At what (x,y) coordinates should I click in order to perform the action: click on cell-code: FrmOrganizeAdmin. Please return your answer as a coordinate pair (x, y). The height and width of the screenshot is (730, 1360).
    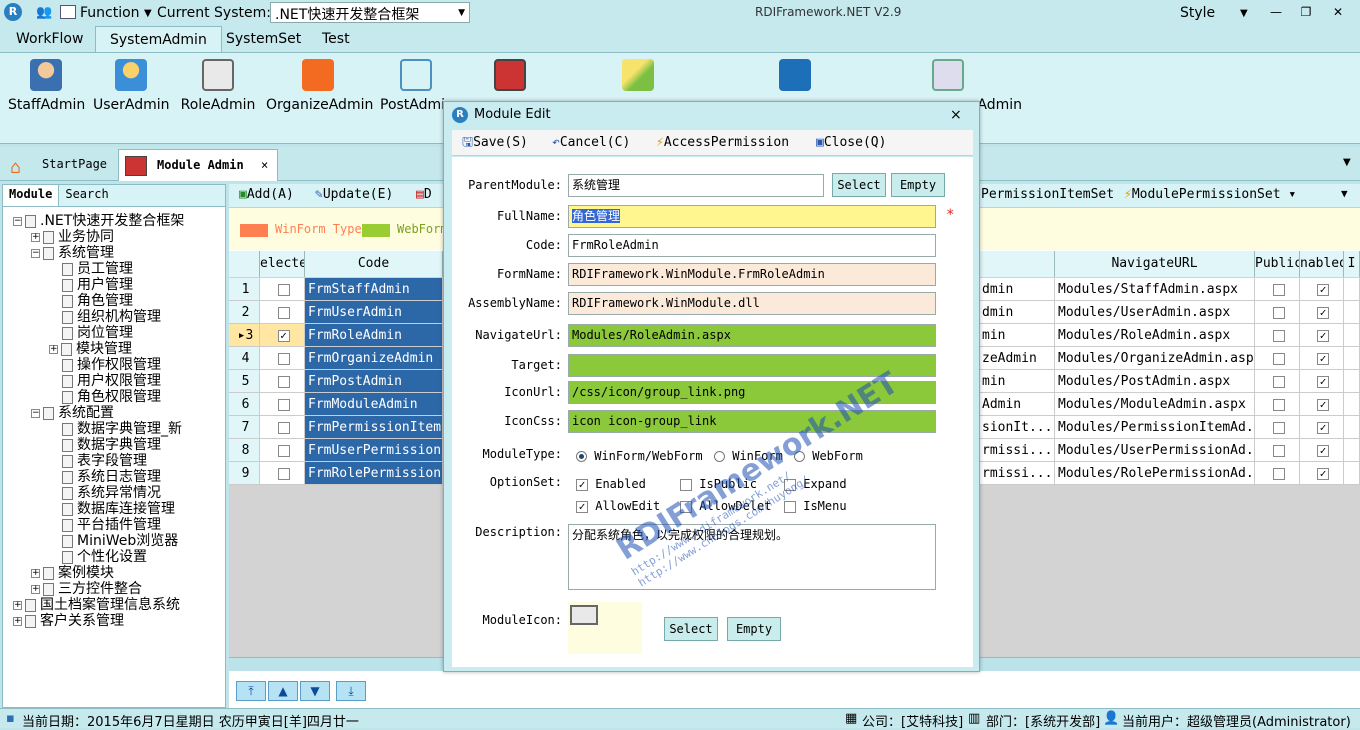
    Looking at the image, I should click on (374, 358).